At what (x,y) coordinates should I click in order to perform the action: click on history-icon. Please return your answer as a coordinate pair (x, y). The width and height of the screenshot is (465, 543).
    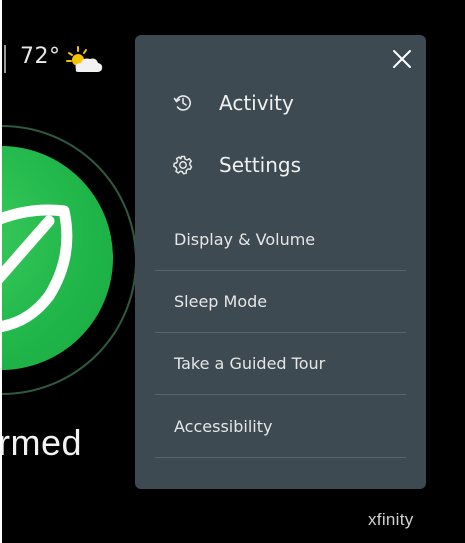
    Looking at the image, I should click on (183, 103).